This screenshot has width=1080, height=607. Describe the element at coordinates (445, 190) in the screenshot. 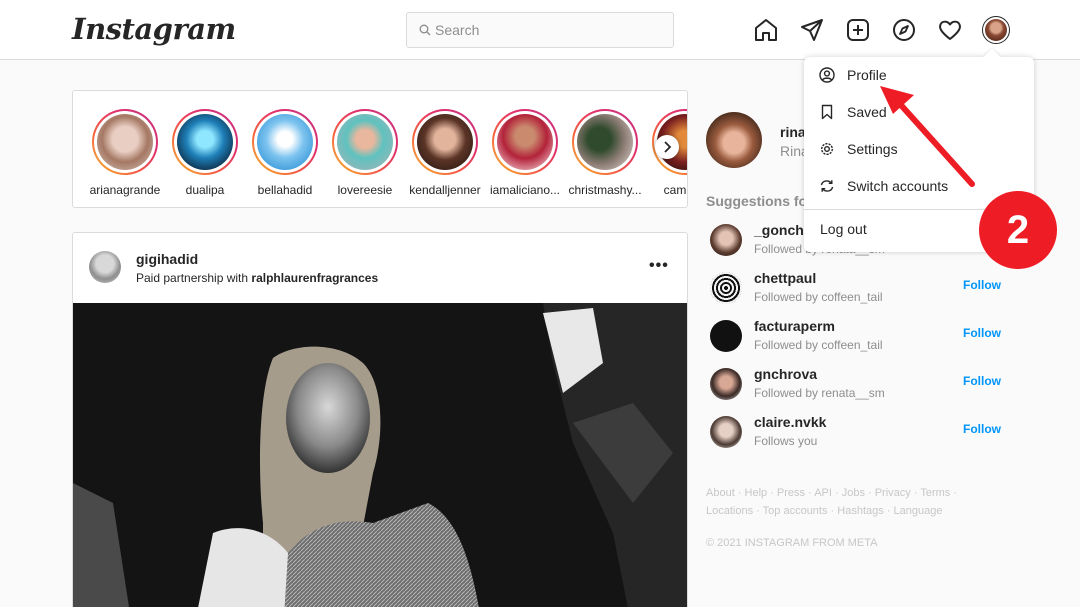

I see `story-username: kendalljenner` at that location.